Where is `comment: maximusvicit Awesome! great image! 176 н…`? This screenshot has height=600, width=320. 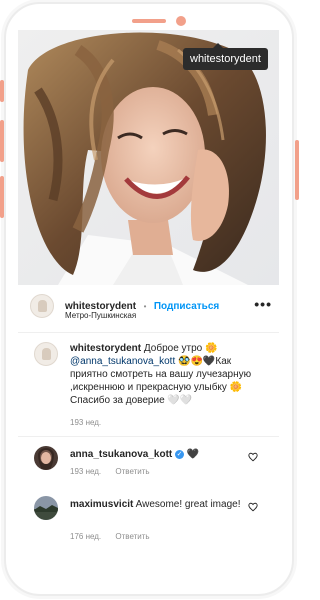
comment: maximusvicit Awesome! great image! 176 н… is located at coordinates (154, 521).